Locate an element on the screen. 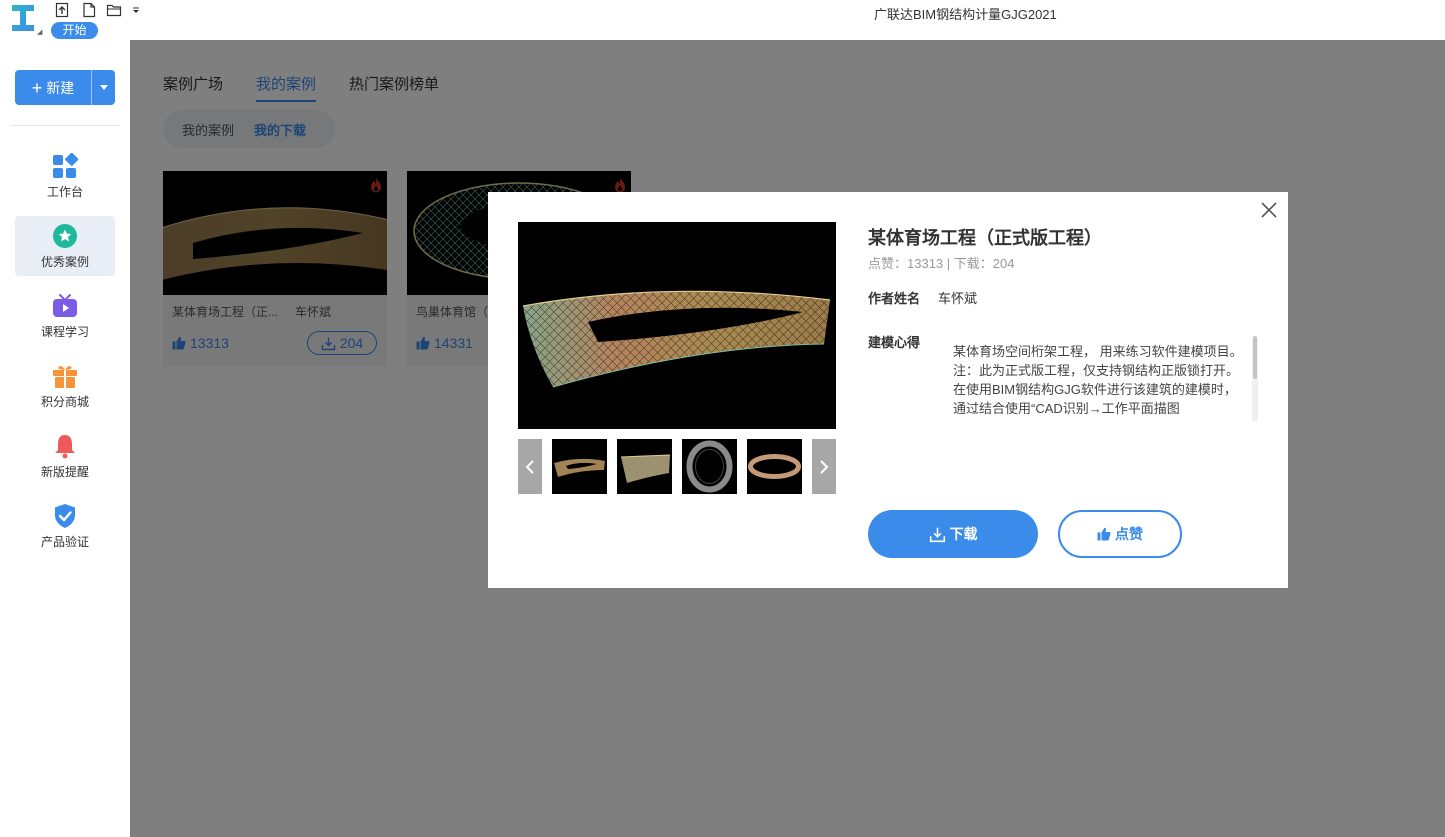 The width and height of the screenshot is (1445, 837). sidebar-item-points-mall: 积分商城 is located at coordinates (65, 386).